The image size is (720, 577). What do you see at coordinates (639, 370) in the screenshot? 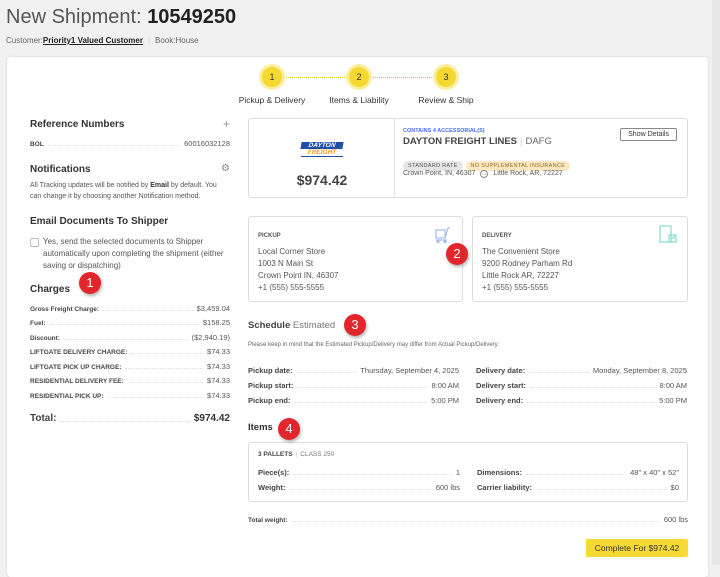
I see `row-value: Monday, September 8, 2025` at bounding box center [639, 370].